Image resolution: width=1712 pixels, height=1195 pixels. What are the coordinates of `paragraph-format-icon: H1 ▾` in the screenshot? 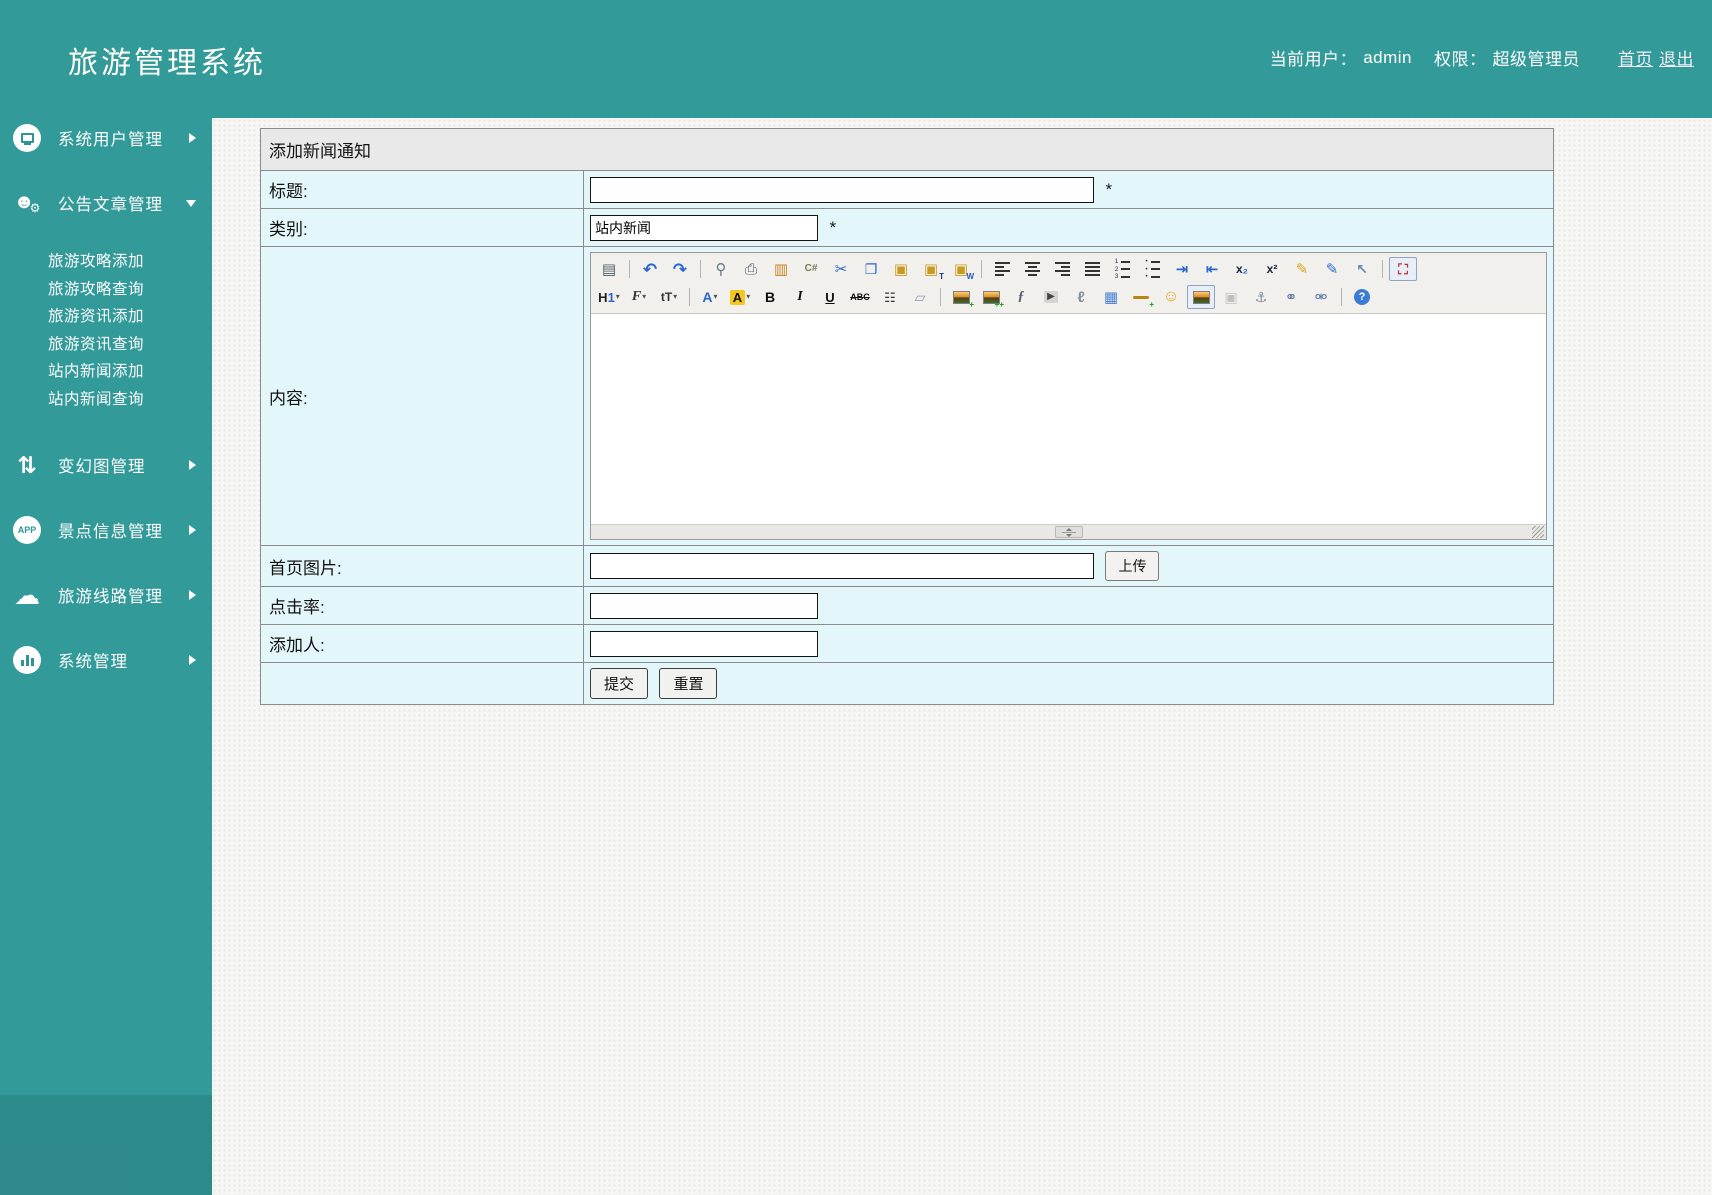 It's located at (609, 297).